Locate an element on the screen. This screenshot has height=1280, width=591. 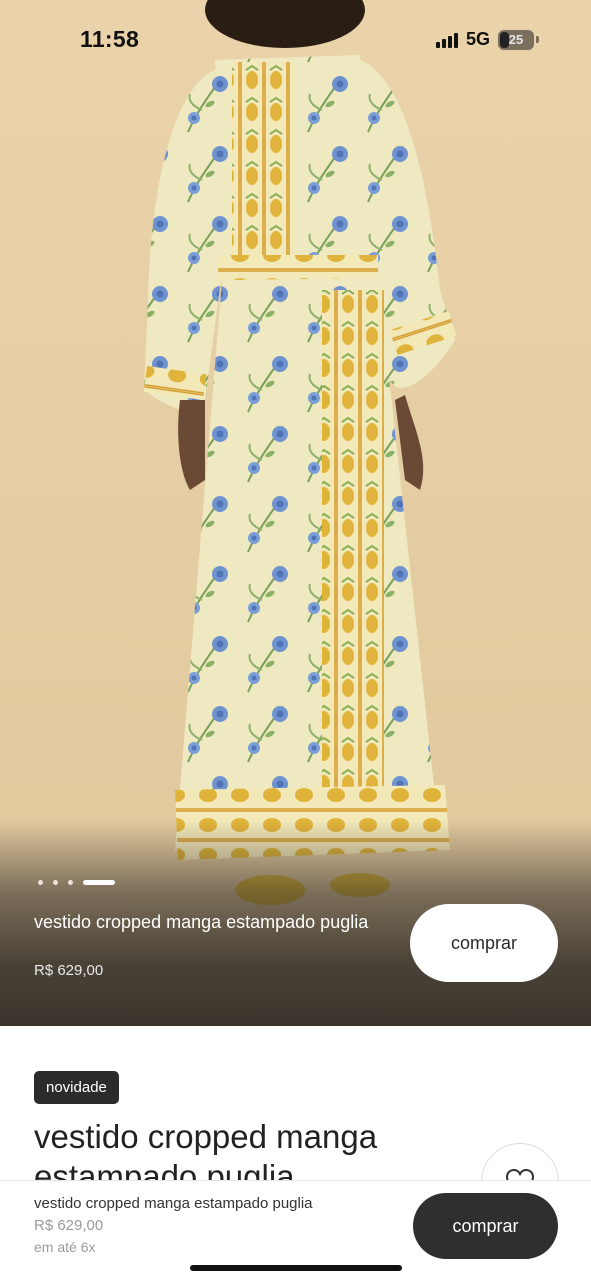
carousel-indicator is located at coordinates (76, 882).